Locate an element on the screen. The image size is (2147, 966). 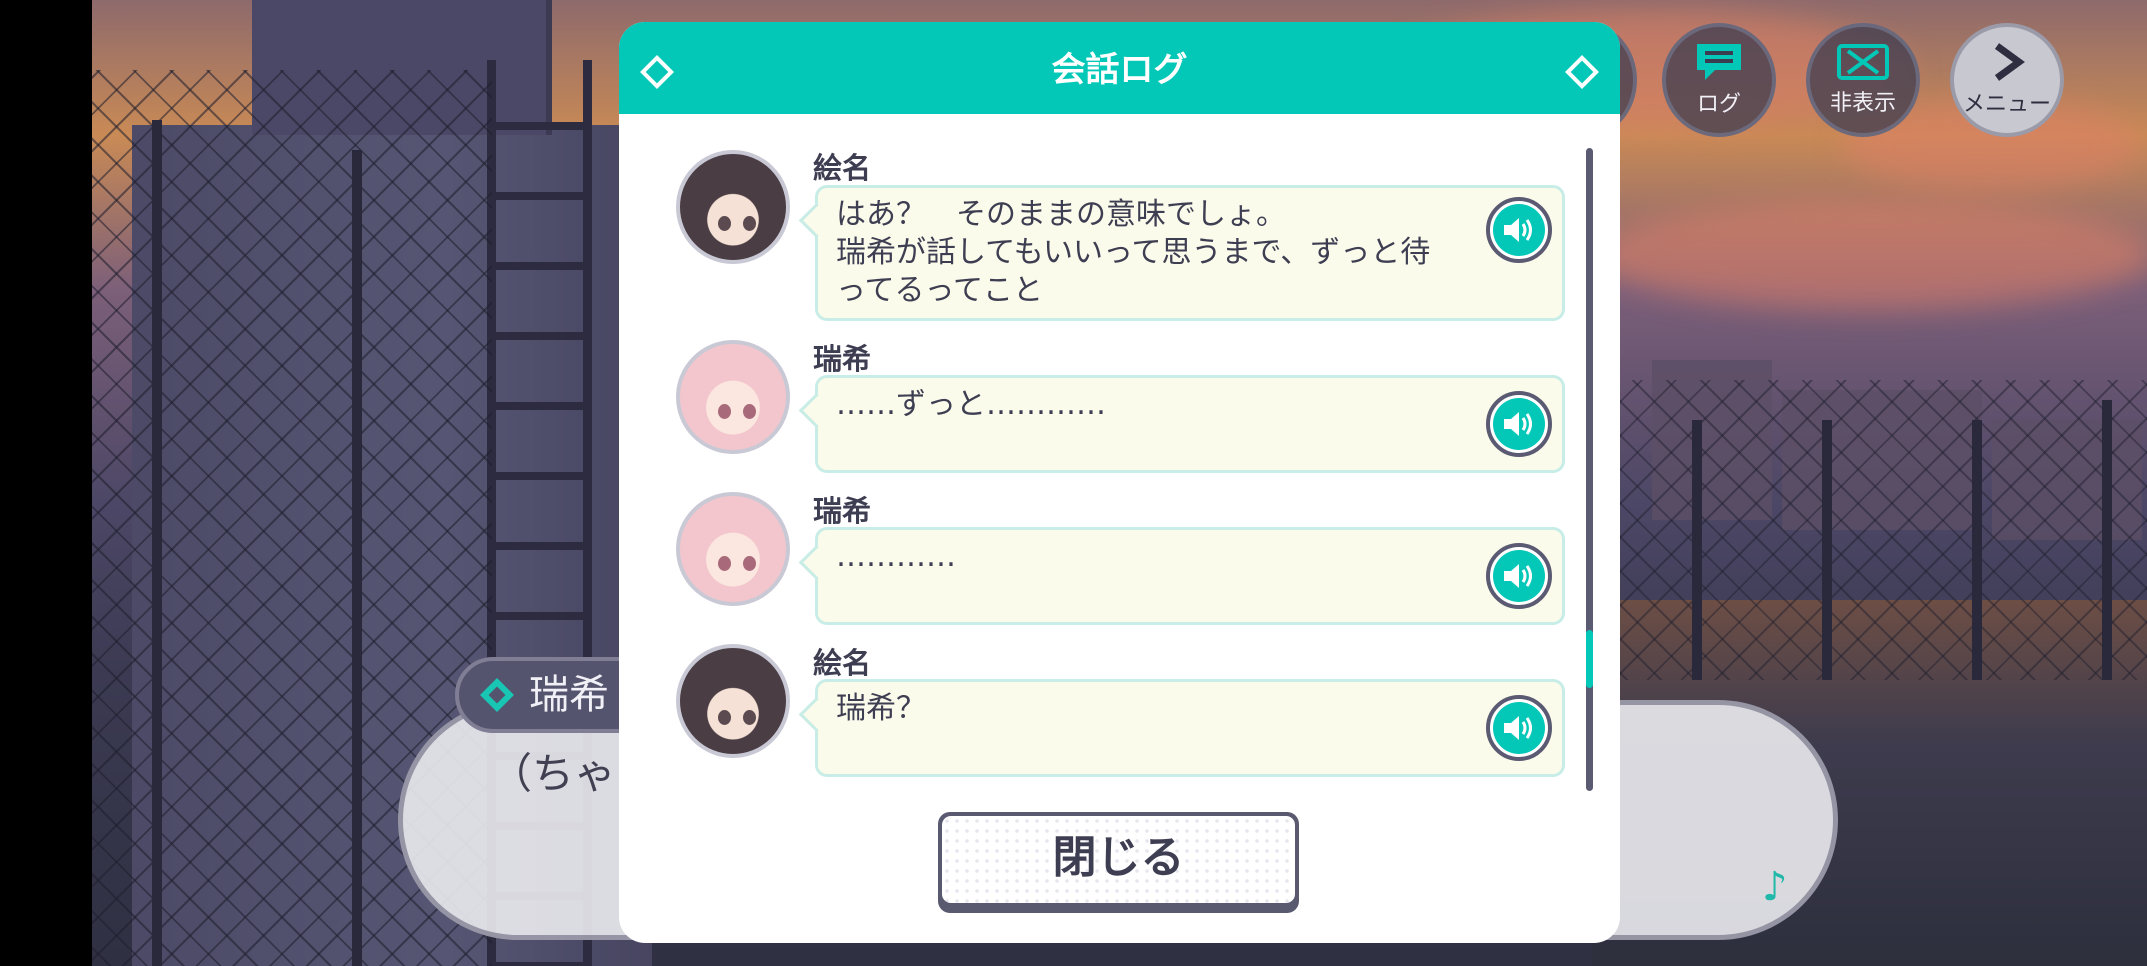
log-button: ログ is located at coordinates (1719, 80).